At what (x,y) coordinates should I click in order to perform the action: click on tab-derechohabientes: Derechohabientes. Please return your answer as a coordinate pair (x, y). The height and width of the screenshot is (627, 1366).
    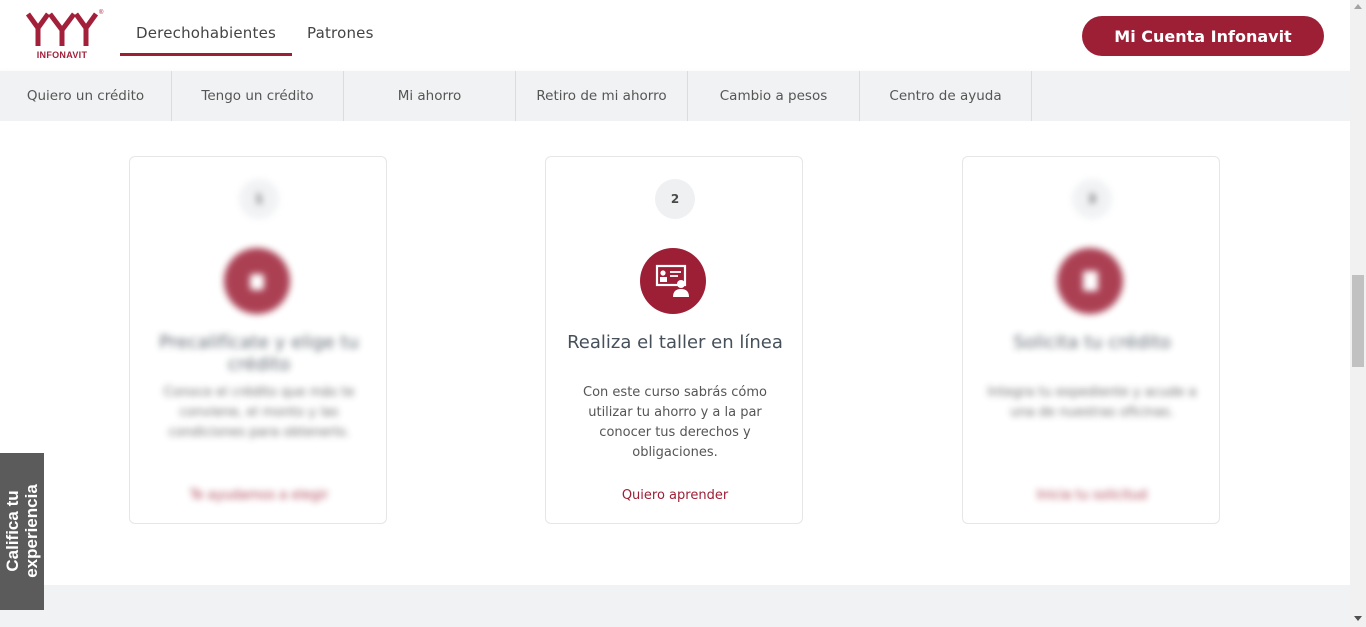
    Looking at the image, I should click on (206, 40).